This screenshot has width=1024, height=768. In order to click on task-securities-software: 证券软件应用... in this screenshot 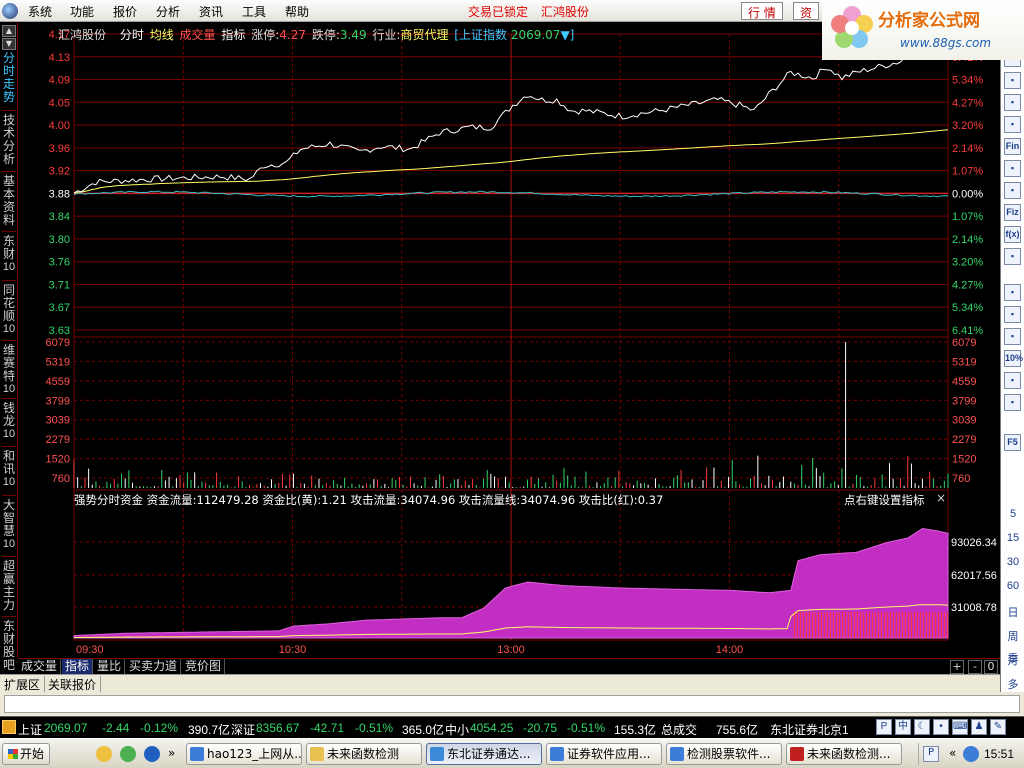, I will do `click(604, 754)`.